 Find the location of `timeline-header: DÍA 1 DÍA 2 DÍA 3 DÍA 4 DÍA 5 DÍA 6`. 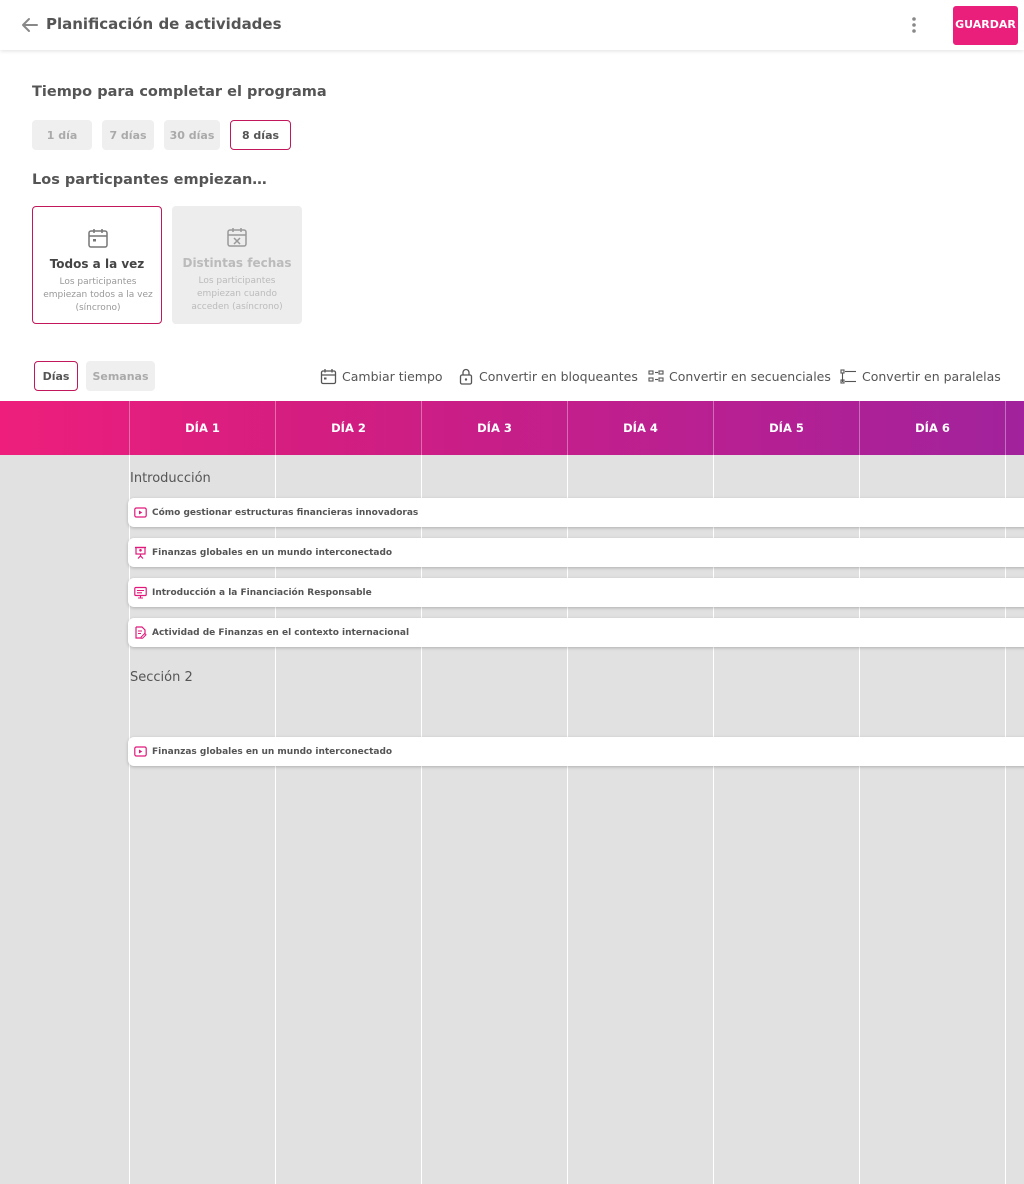

timeline-header: DÍA 1 DÍA 2 DÍA 3 DÍA 4 DÍA 5 DÍA 6 is located at coordinates (512, 428).